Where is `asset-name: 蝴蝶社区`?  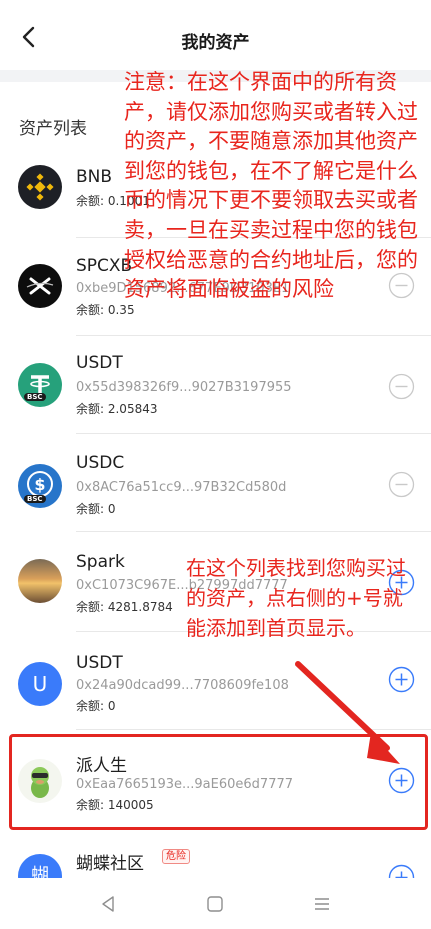
asset-name: 蝴蝶社区 is located at coordinates (110, 864).